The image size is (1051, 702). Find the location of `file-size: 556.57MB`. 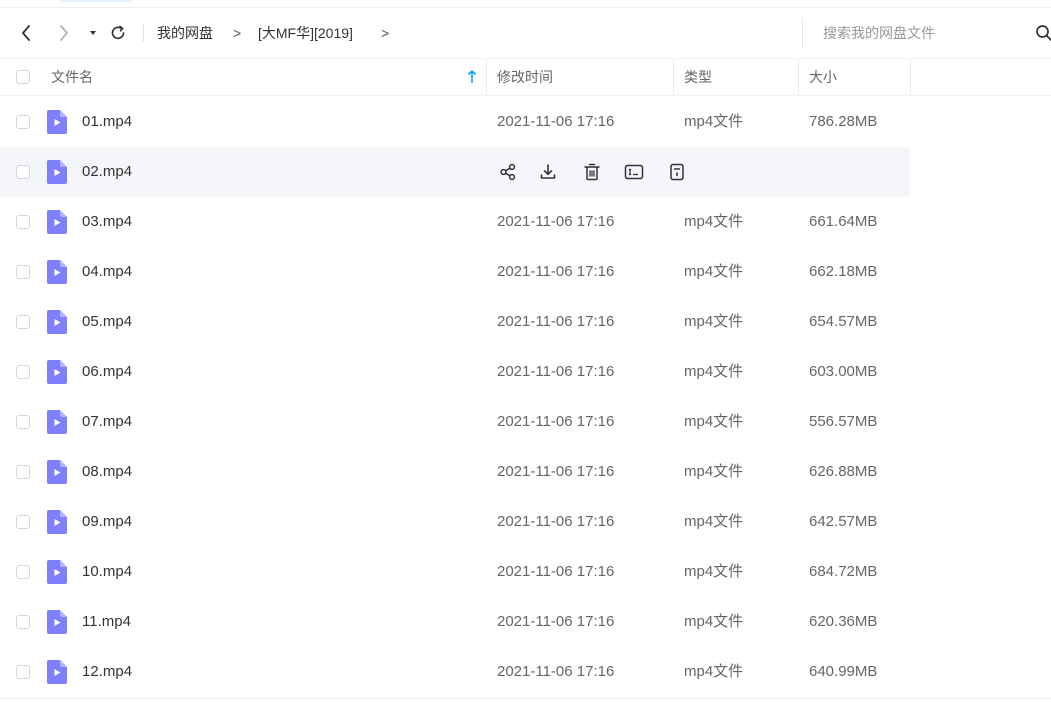

file-size: 556.57MB is located at coordinates (843, 421).